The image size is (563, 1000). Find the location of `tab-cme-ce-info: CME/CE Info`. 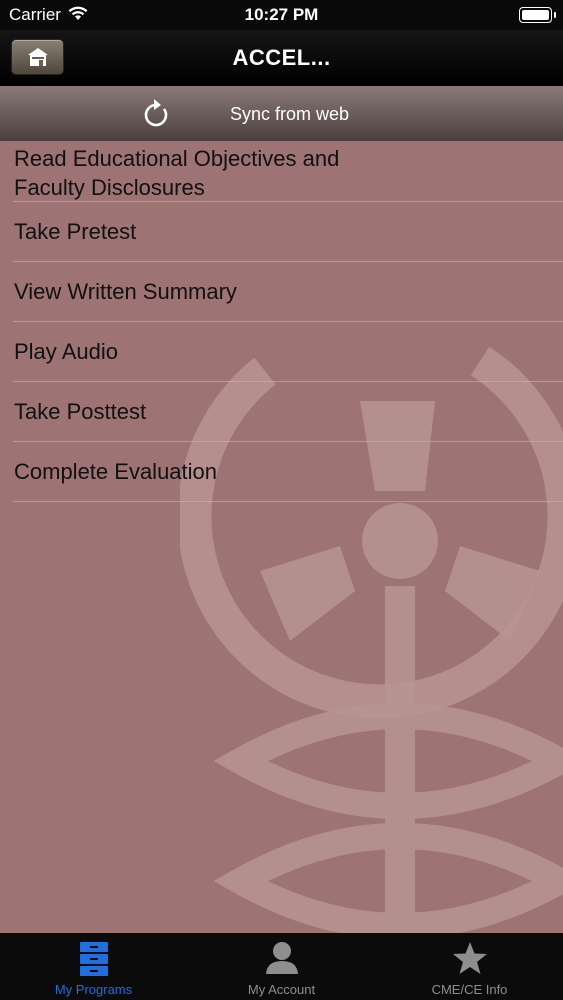

tab-cme-ce-info: CME/CE Info is located at coordinates (469, 966).